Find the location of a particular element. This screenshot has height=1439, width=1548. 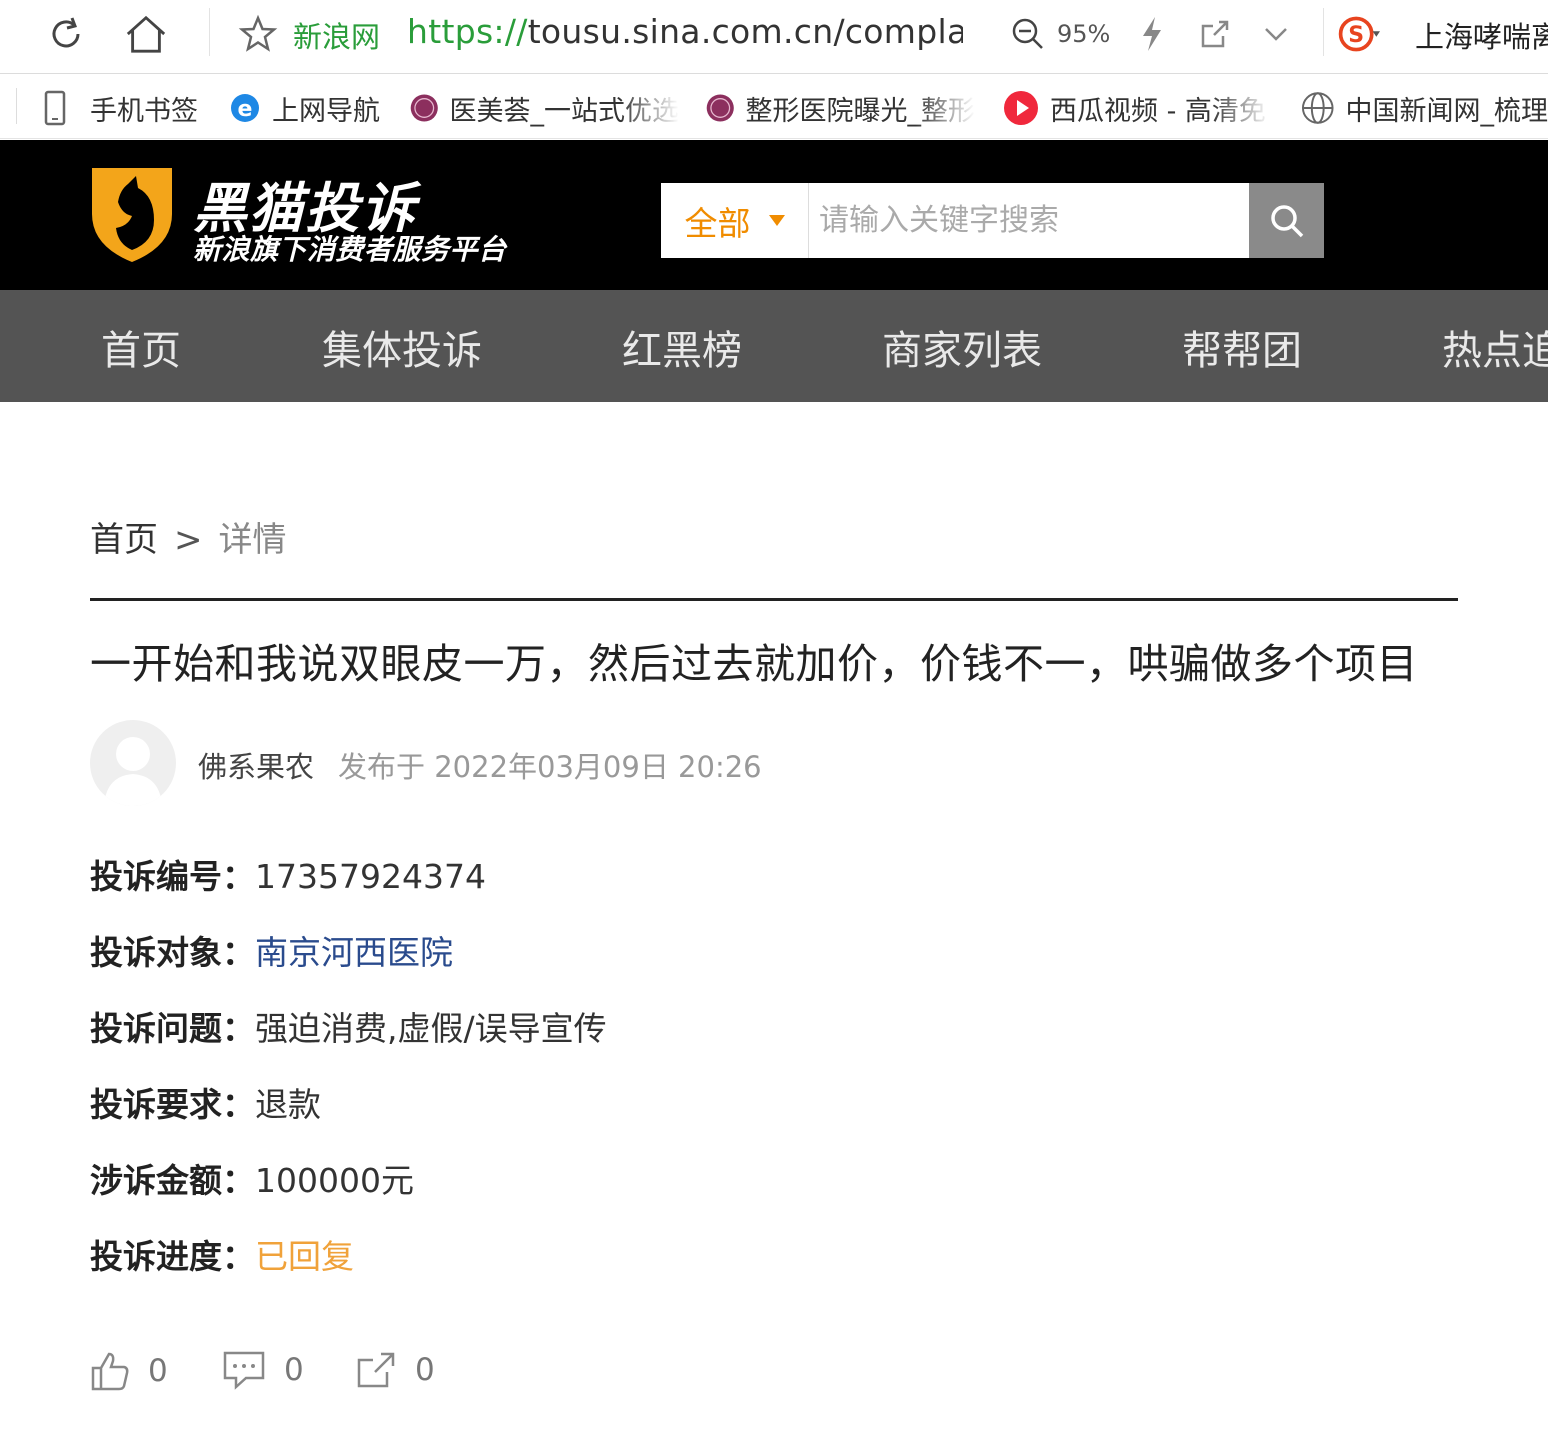

bookmark-mobile: 手机书签 is located at coordinates (119, 108).